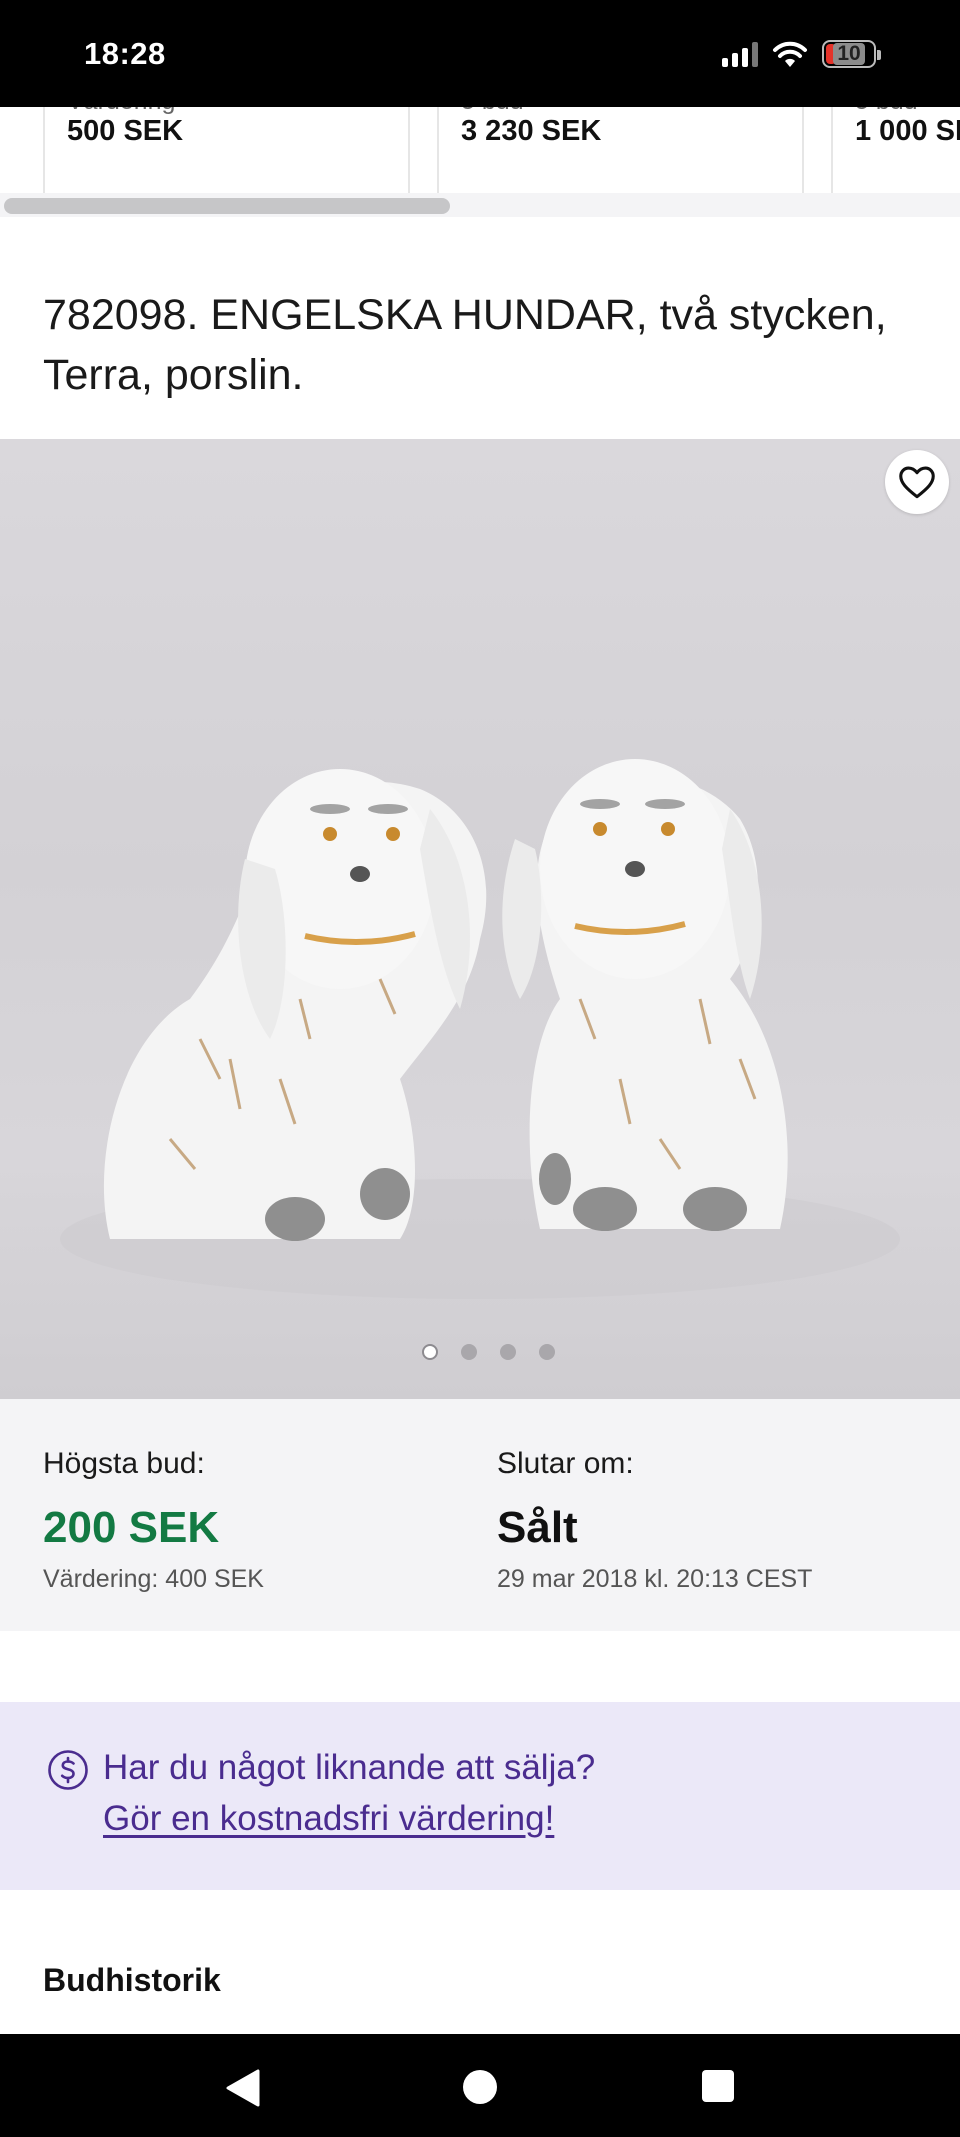  Describe the element at coordinates (153, 1579) in the screenshot. I see `estimate-text: Värdering: 400 SEK` at that location.